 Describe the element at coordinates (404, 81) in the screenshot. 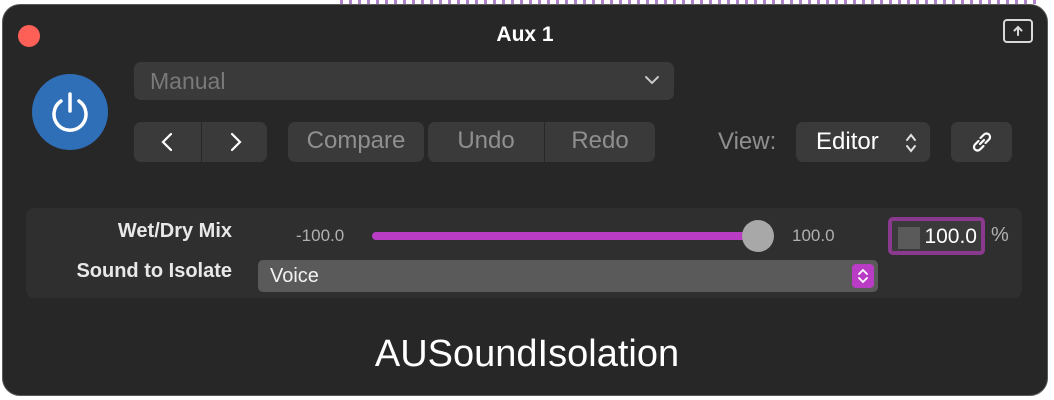

I see `preset-dropdown: Manual` at that location.